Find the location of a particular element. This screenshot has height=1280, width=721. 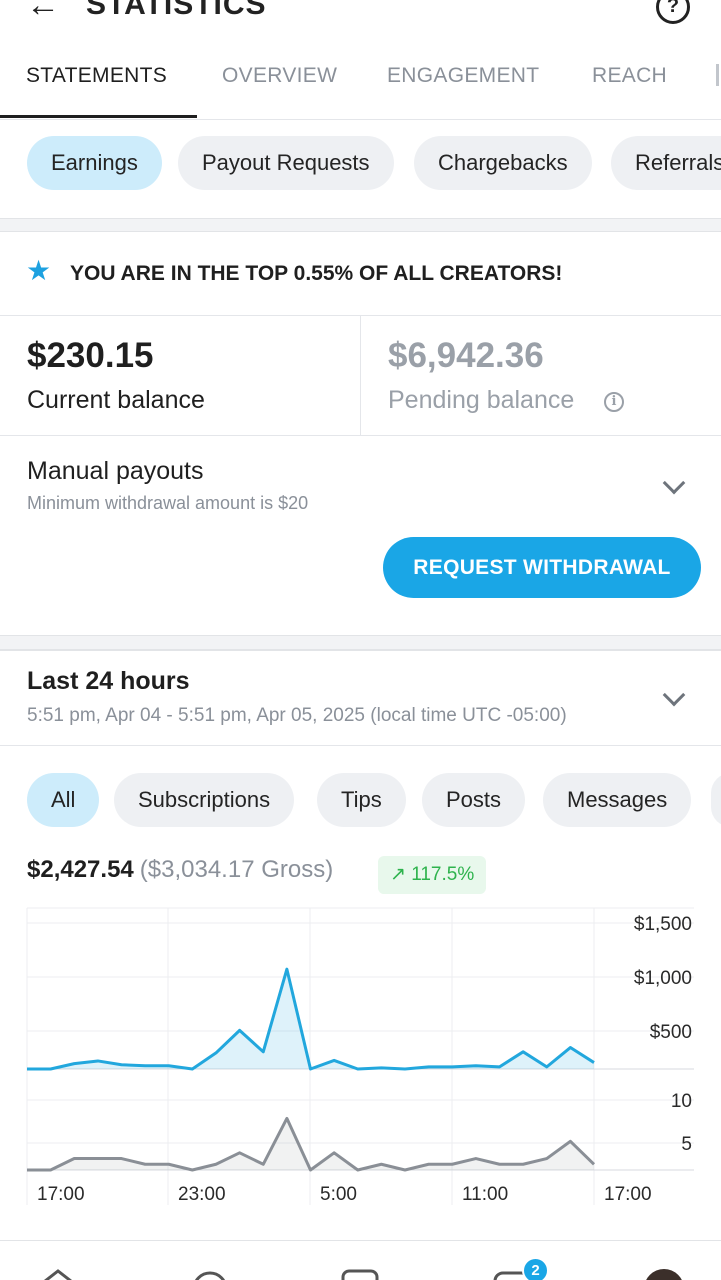

chip-overflow is located at coordinates (716, 800).